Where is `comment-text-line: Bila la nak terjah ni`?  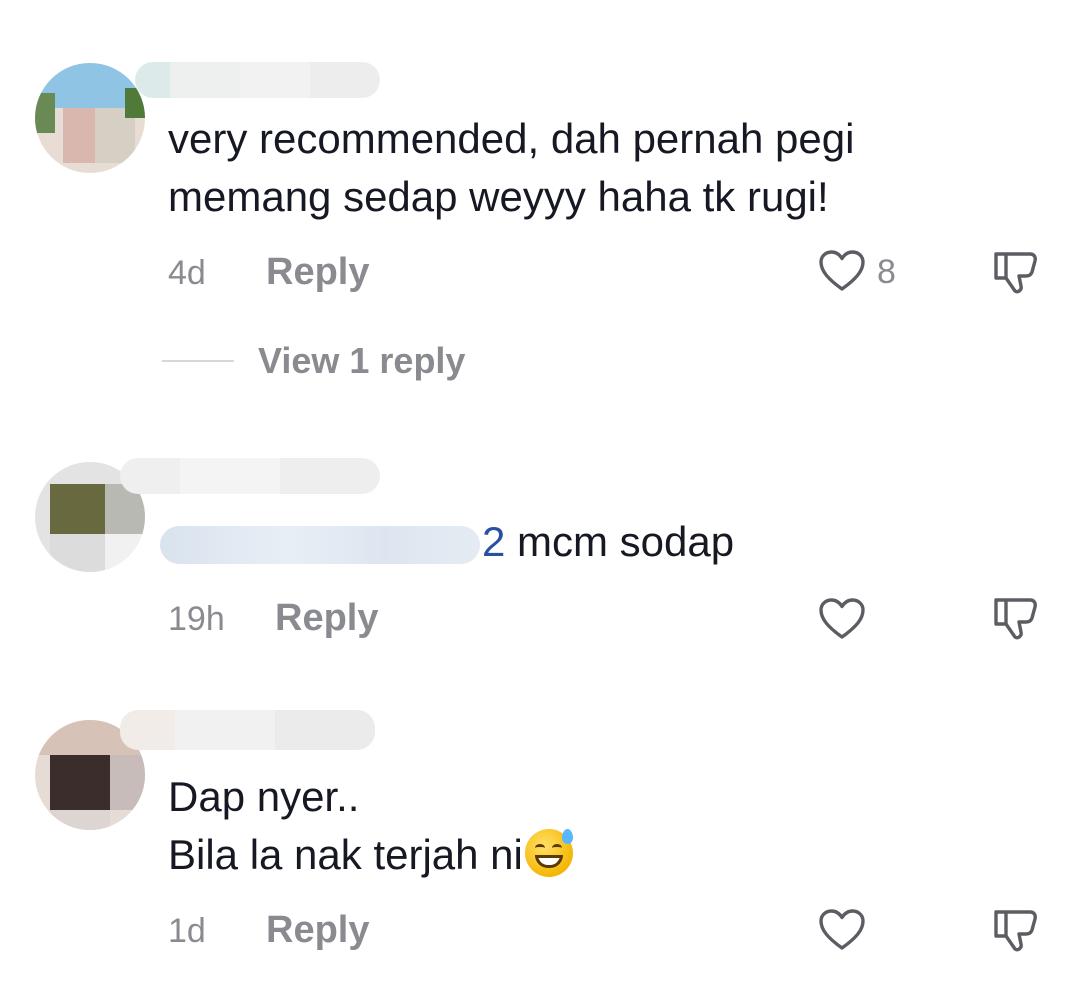
comment-text-line: Bila la nak terjah ni is located at coordinates (345, 854).